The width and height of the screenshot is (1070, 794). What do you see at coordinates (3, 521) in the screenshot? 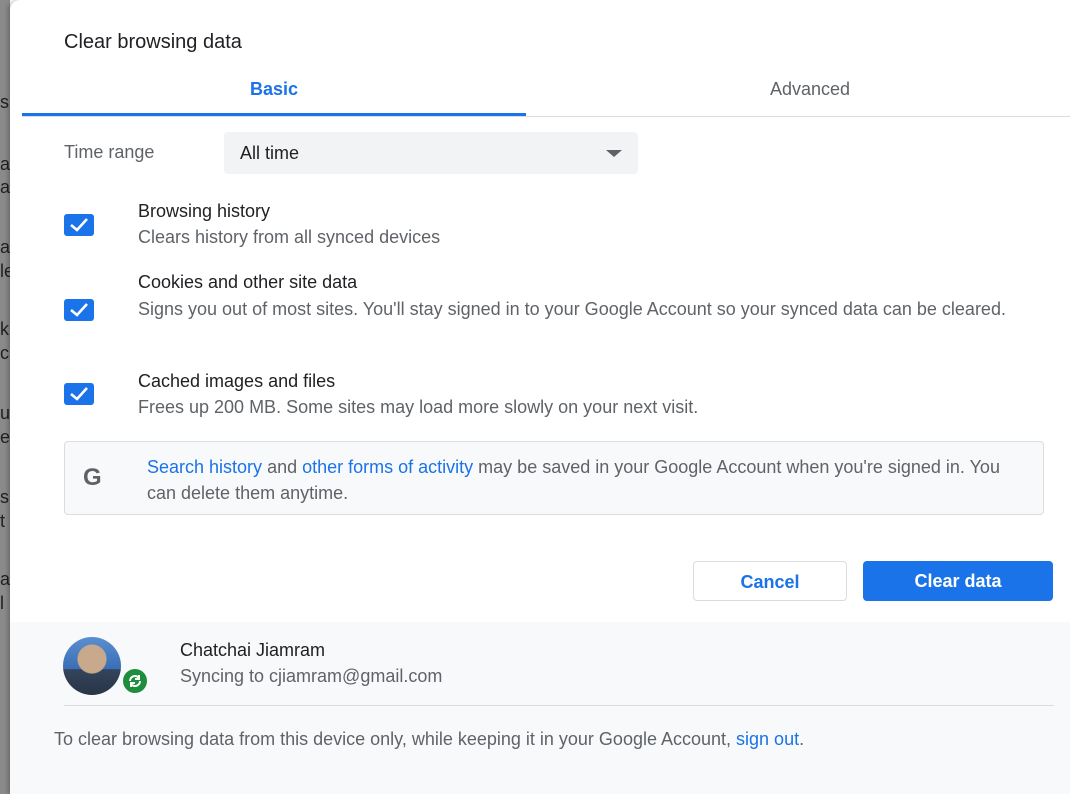
I see `background-text: t` at bounding box center [3, 521].